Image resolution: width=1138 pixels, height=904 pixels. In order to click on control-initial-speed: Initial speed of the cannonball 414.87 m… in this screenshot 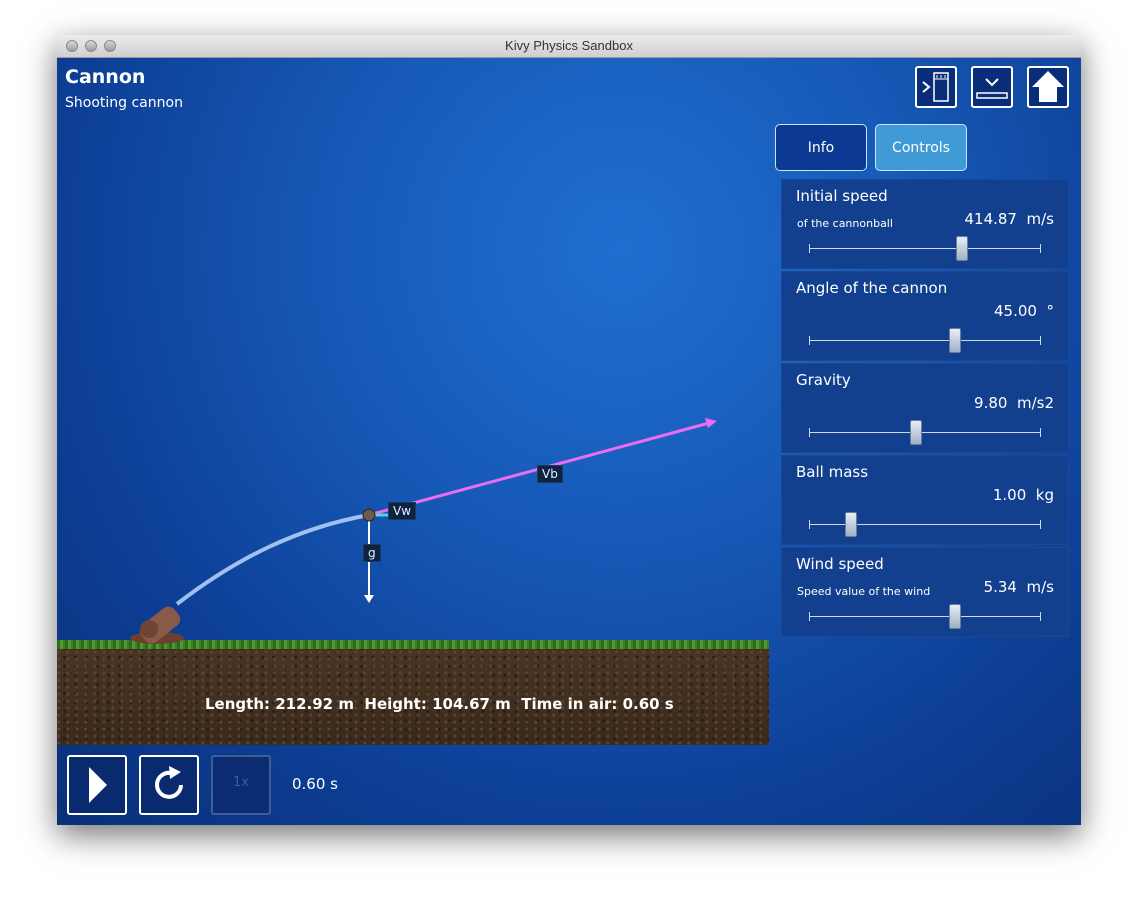, I will do `click(925, 224)`.